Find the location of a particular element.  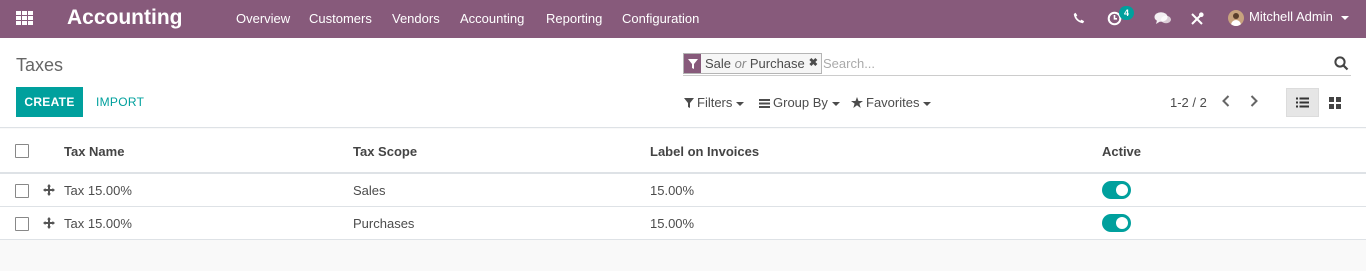

group-by-dropdown: Group By is located at coordinates (799, 102).